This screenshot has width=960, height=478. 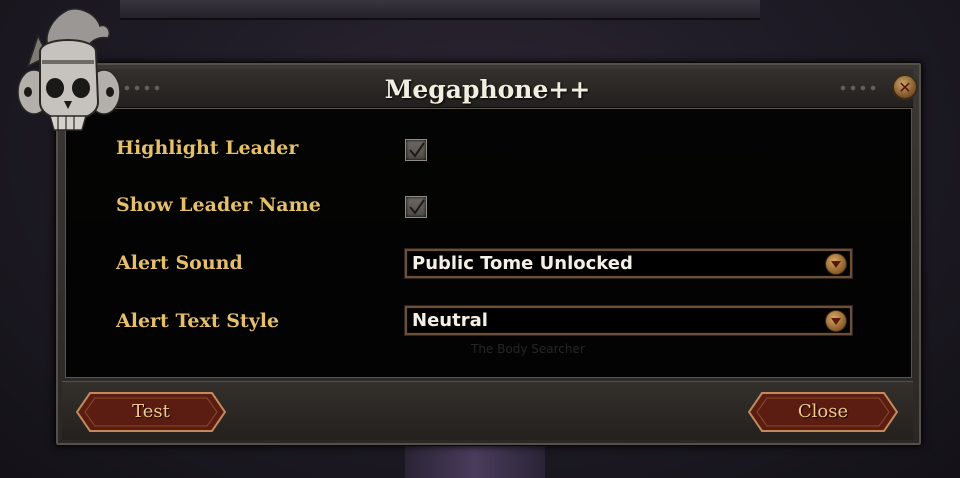 I want to click on close-button-label: Close, so click(x=823, y=411).